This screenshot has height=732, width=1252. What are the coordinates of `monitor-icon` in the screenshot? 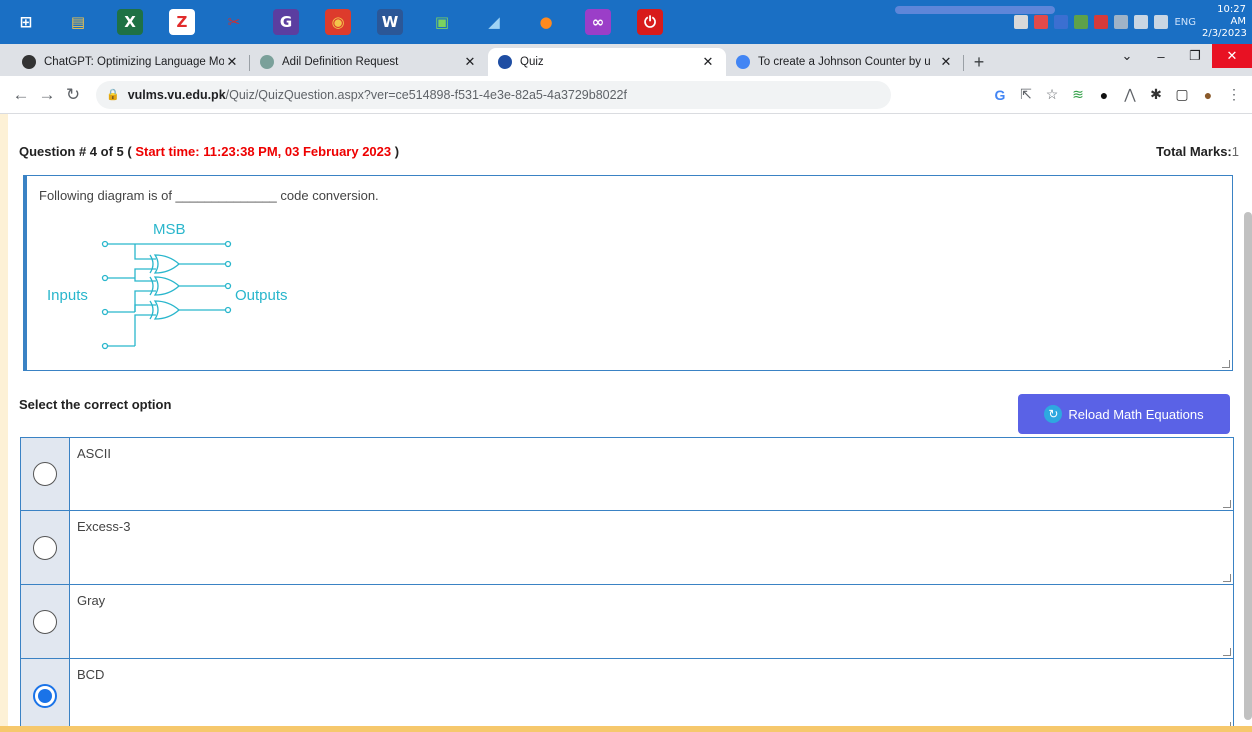 It's located at (1061, 22).